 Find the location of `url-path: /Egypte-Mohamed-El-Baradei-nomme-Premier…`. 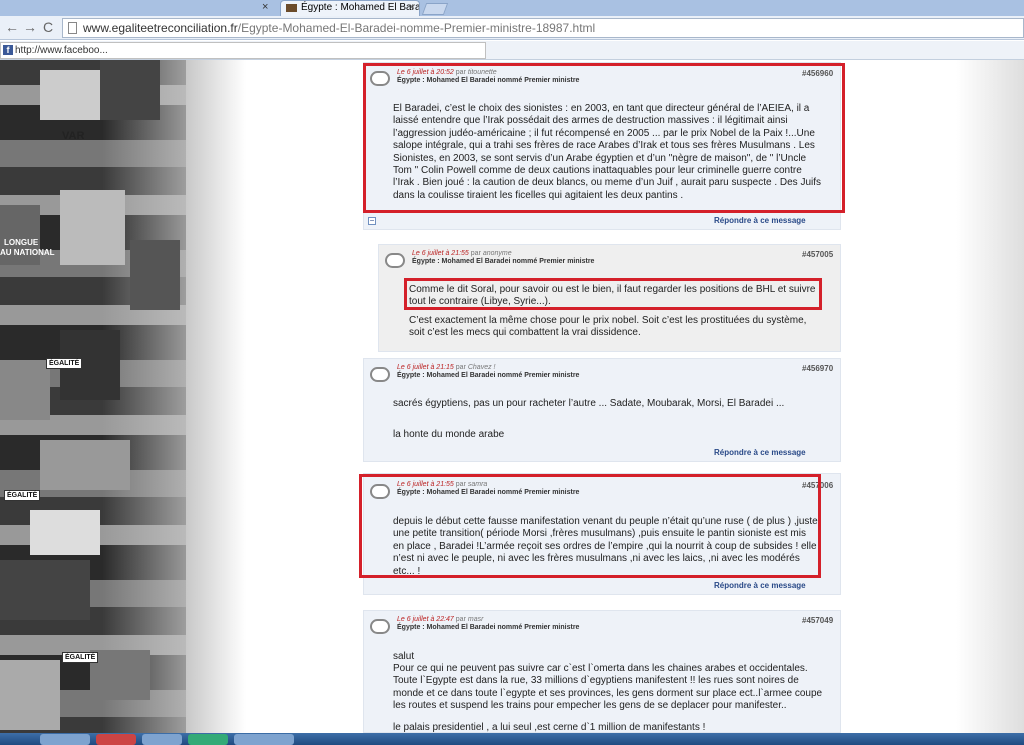

url-path: /Egypte-Mohamed-El-Baradei-nomme-Premier… is located at coordinates (416, 28).